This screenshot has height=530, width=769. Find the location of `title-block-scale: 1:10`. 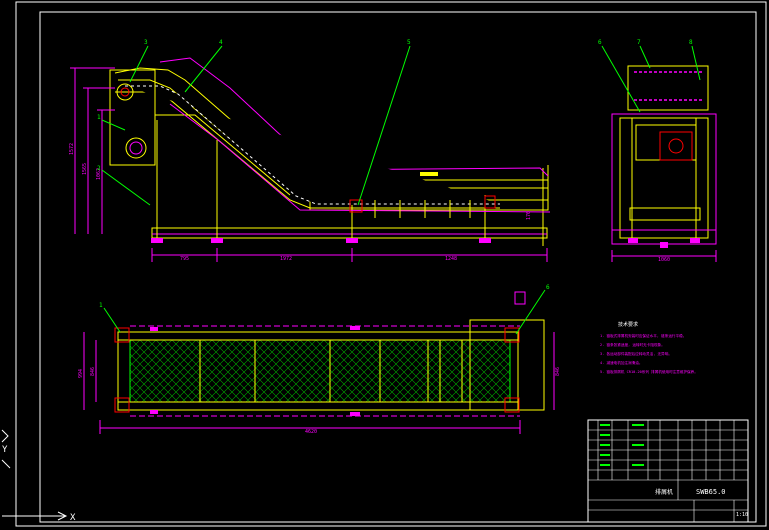

title-block-scale: 1:10 is located at coordinates (742, 515).